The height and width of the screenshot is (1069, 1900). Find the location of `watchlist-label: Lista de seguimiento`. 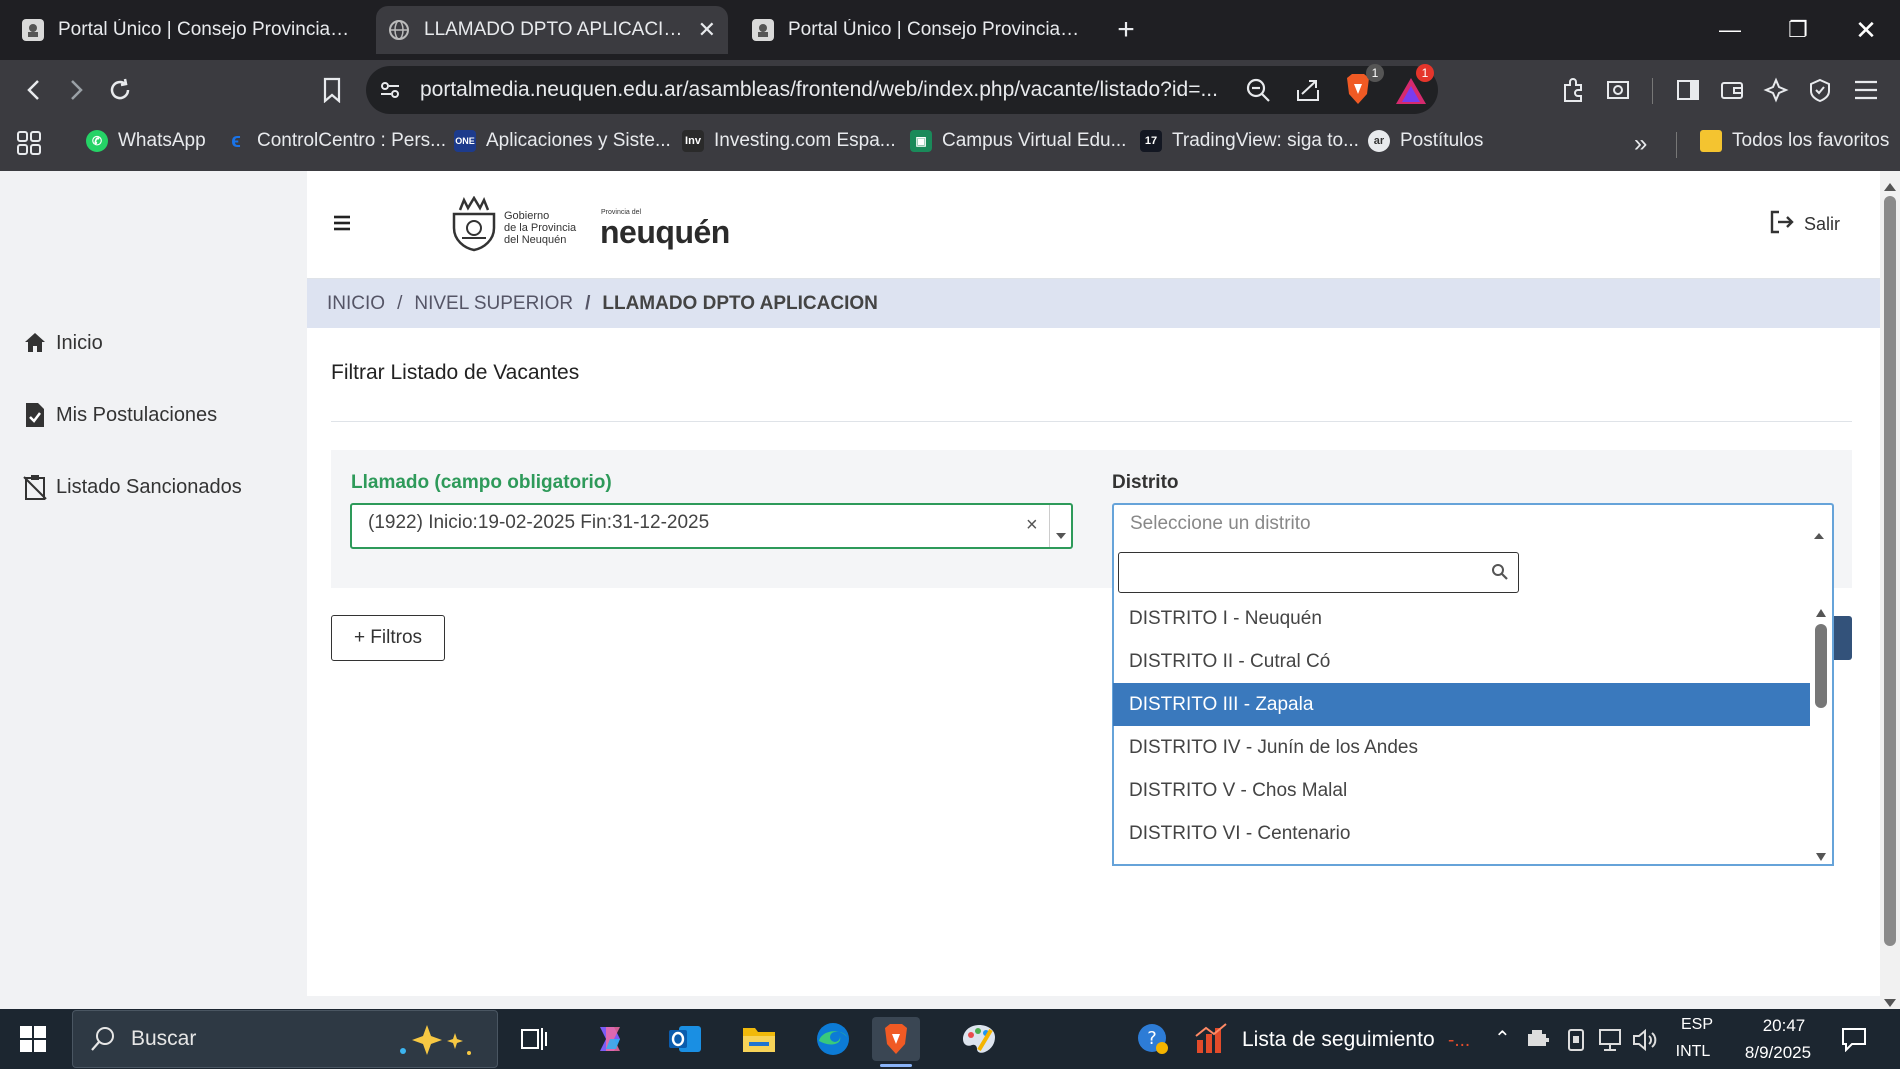

watchlist-label: Lista de seguimiento is located at coordinates (1338, 1040).